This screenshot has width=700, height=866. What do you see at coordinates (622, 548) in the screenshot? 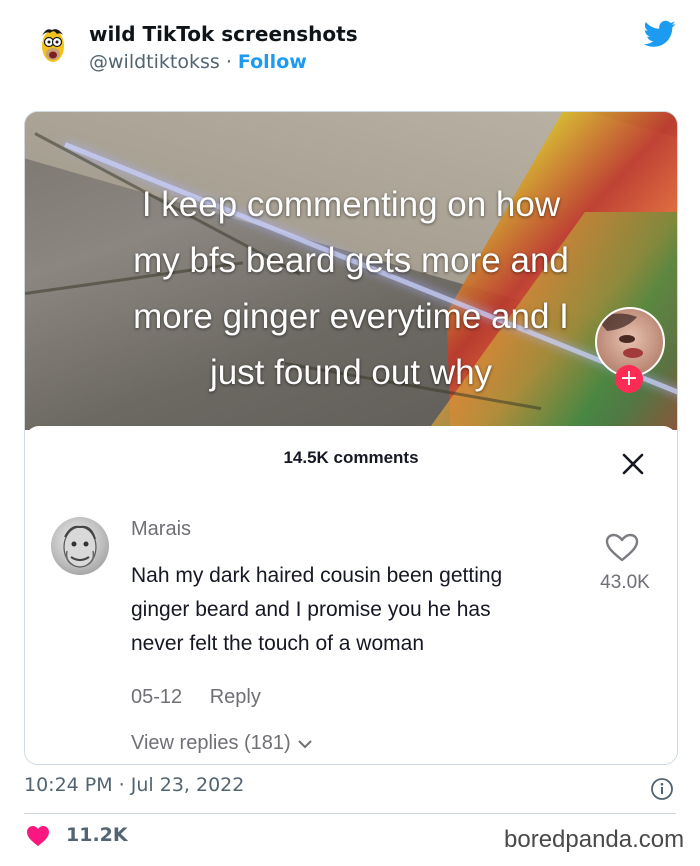
I see `comment-like-heart-icon` at bounding box center [622, 548].